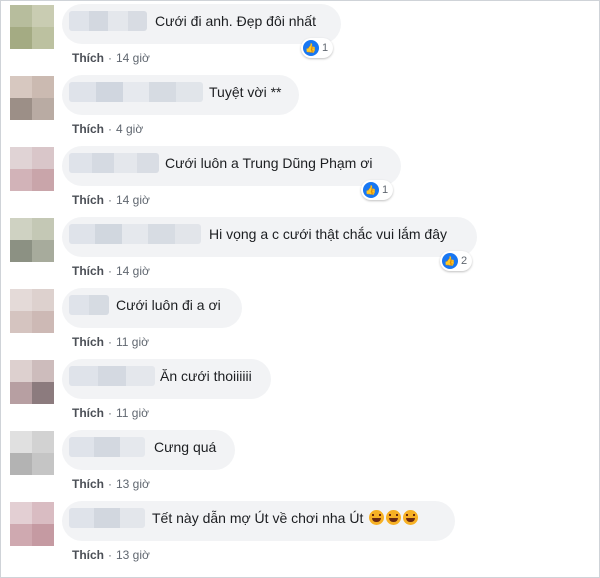  What do you see at coordinates (300, 320) in the screenshot?
I see `comment-item: Cưới luôn đi a ơi Thích · 11 giờ` at bounding box center [300, 320].